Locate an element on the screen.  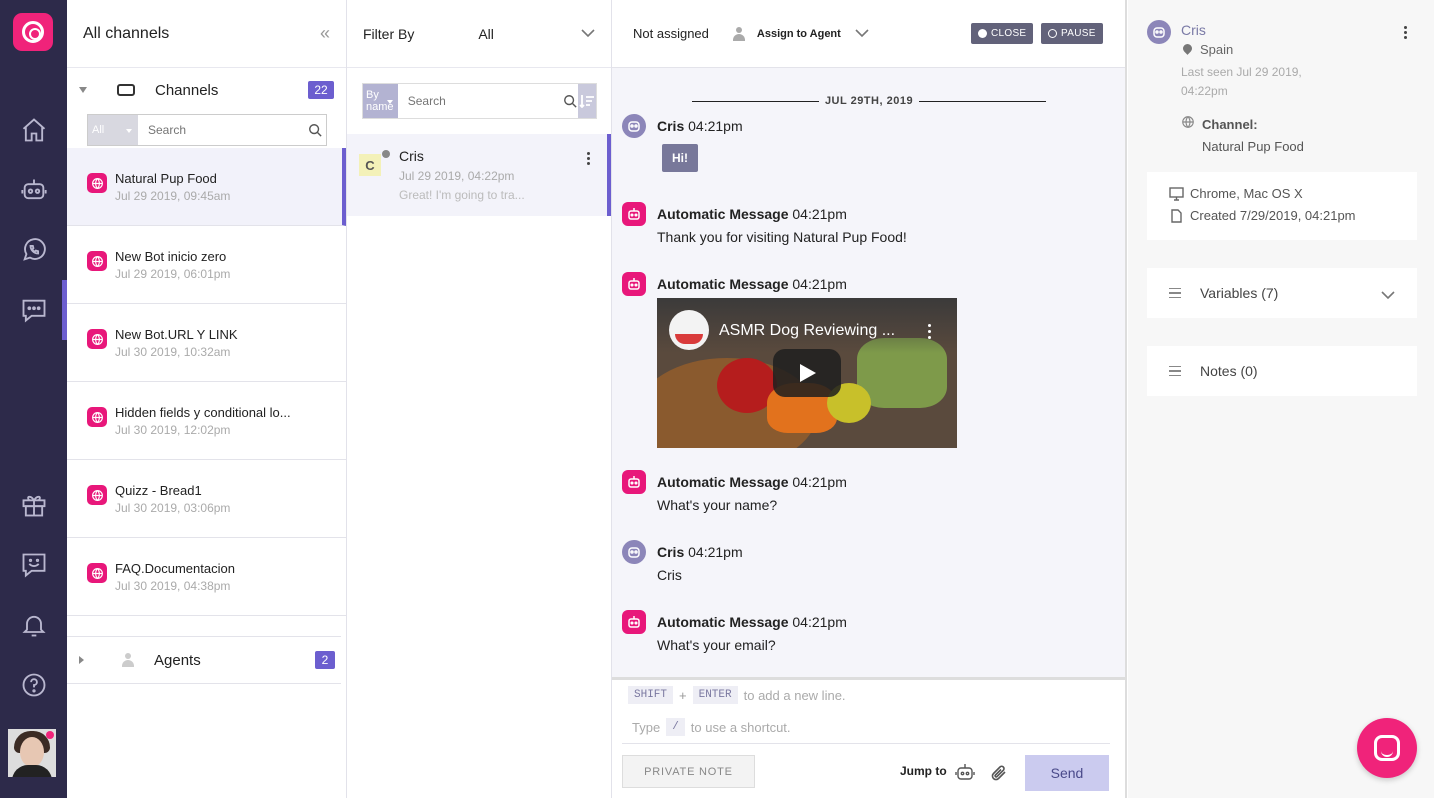
channel-item: New Bot inicio zero Jul 29 2019, 06:01pm is located at coordinates (206, 265).